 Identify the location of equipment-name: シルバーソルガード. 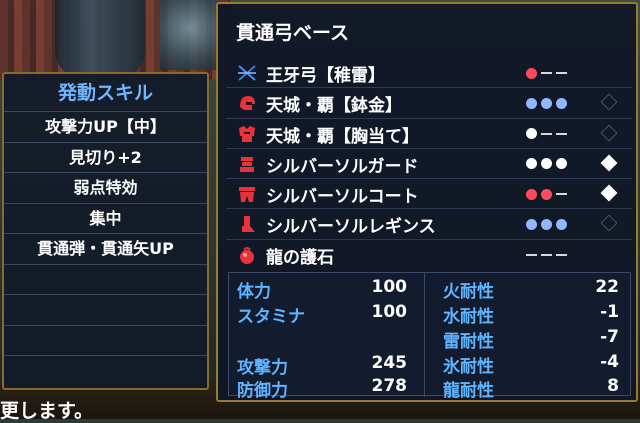
(342, 166).